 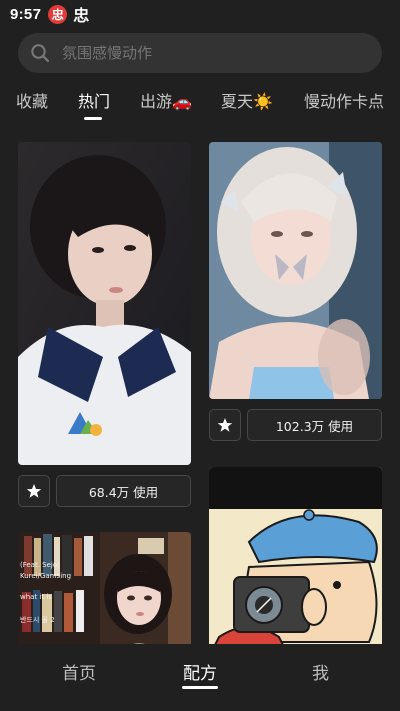 I want to click on app-notification-icon: 忠, so click(x=81, y=15).